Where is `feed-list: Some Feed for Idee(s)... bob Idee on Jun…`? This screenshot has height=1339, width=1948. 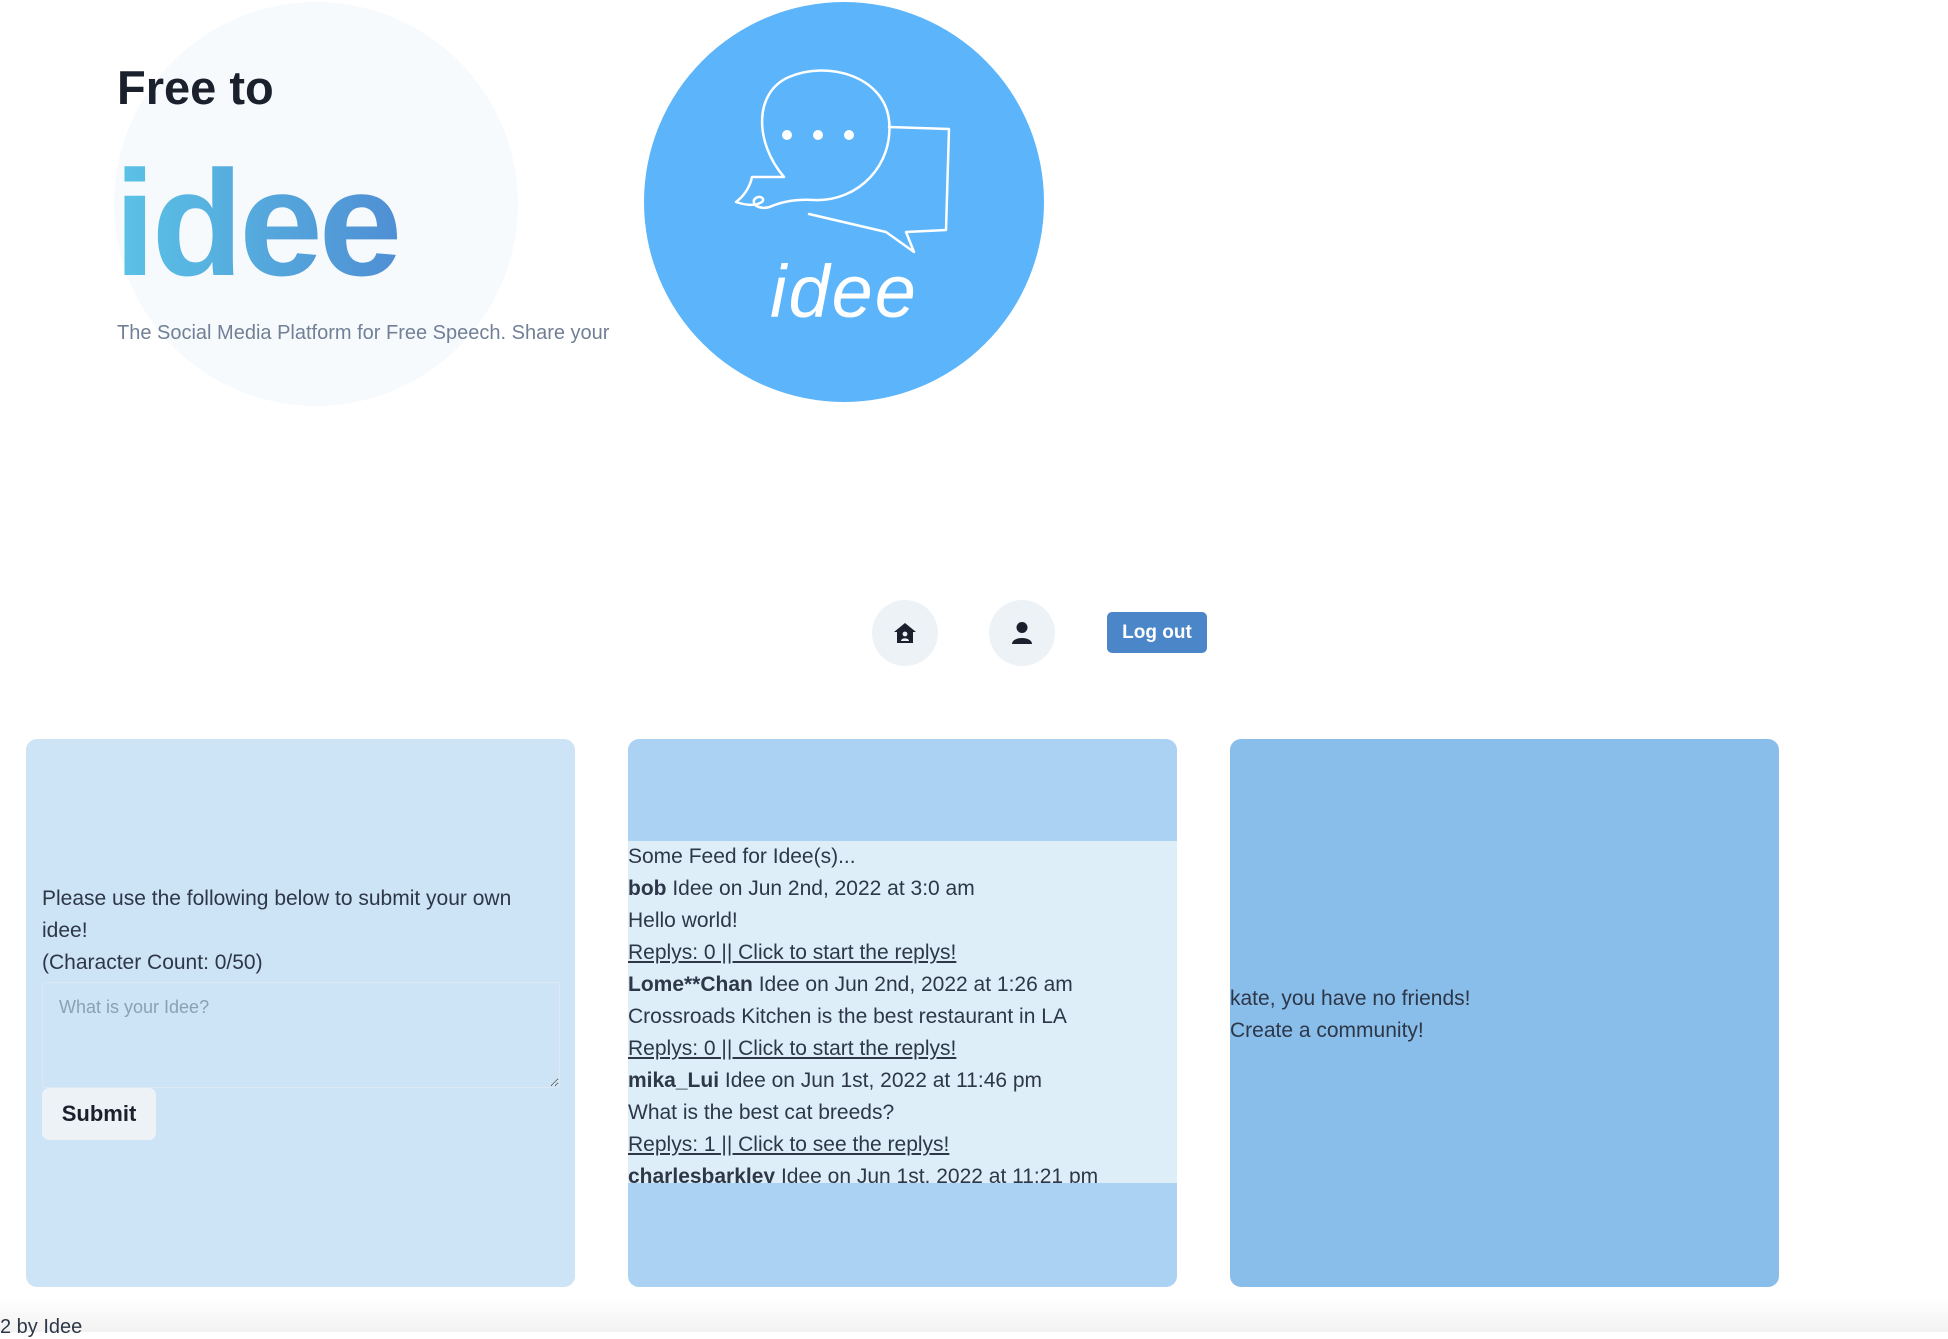
feed-list: Some Feed for Idee(s)... bob Idee on Jun… is located at coordinates (902, 1012).